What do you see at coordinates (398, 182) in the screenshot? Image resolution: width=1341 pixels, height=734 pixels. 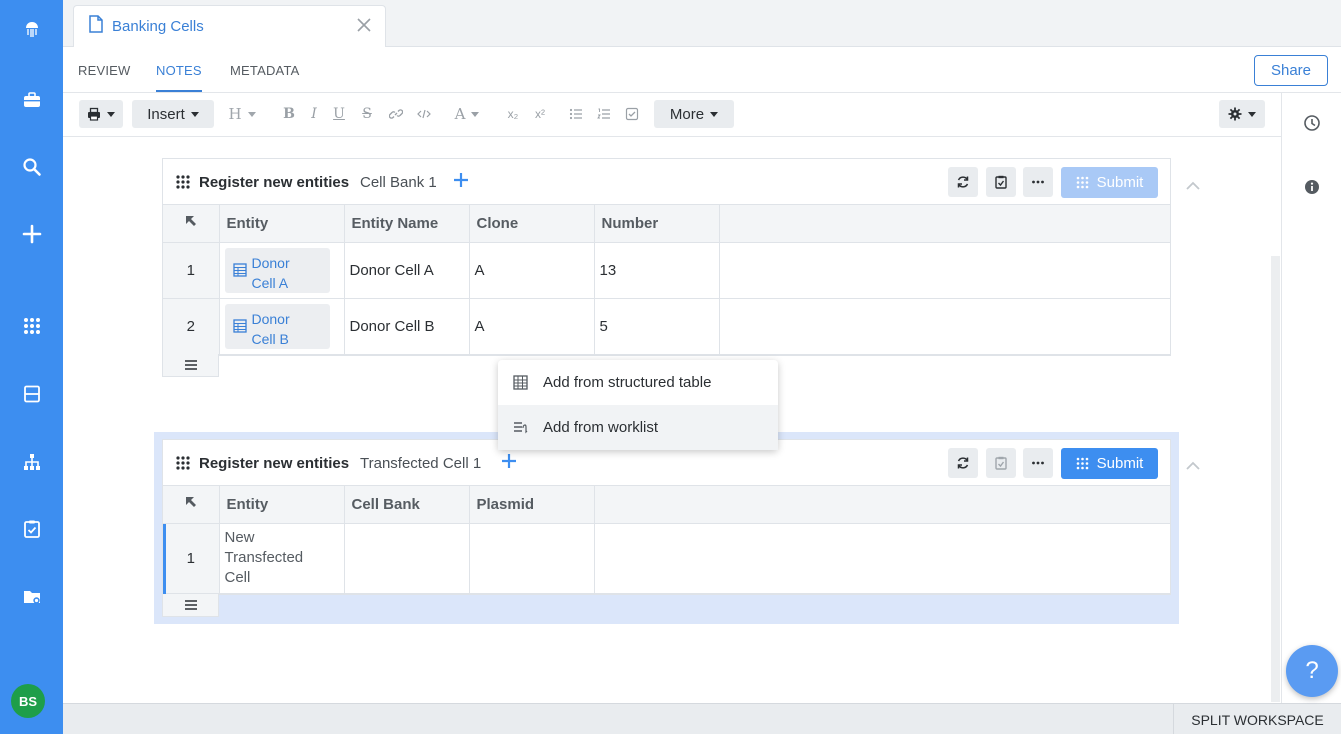 I see `block-schema-name: Cell Bank 1` at bounding box center [398, 182].